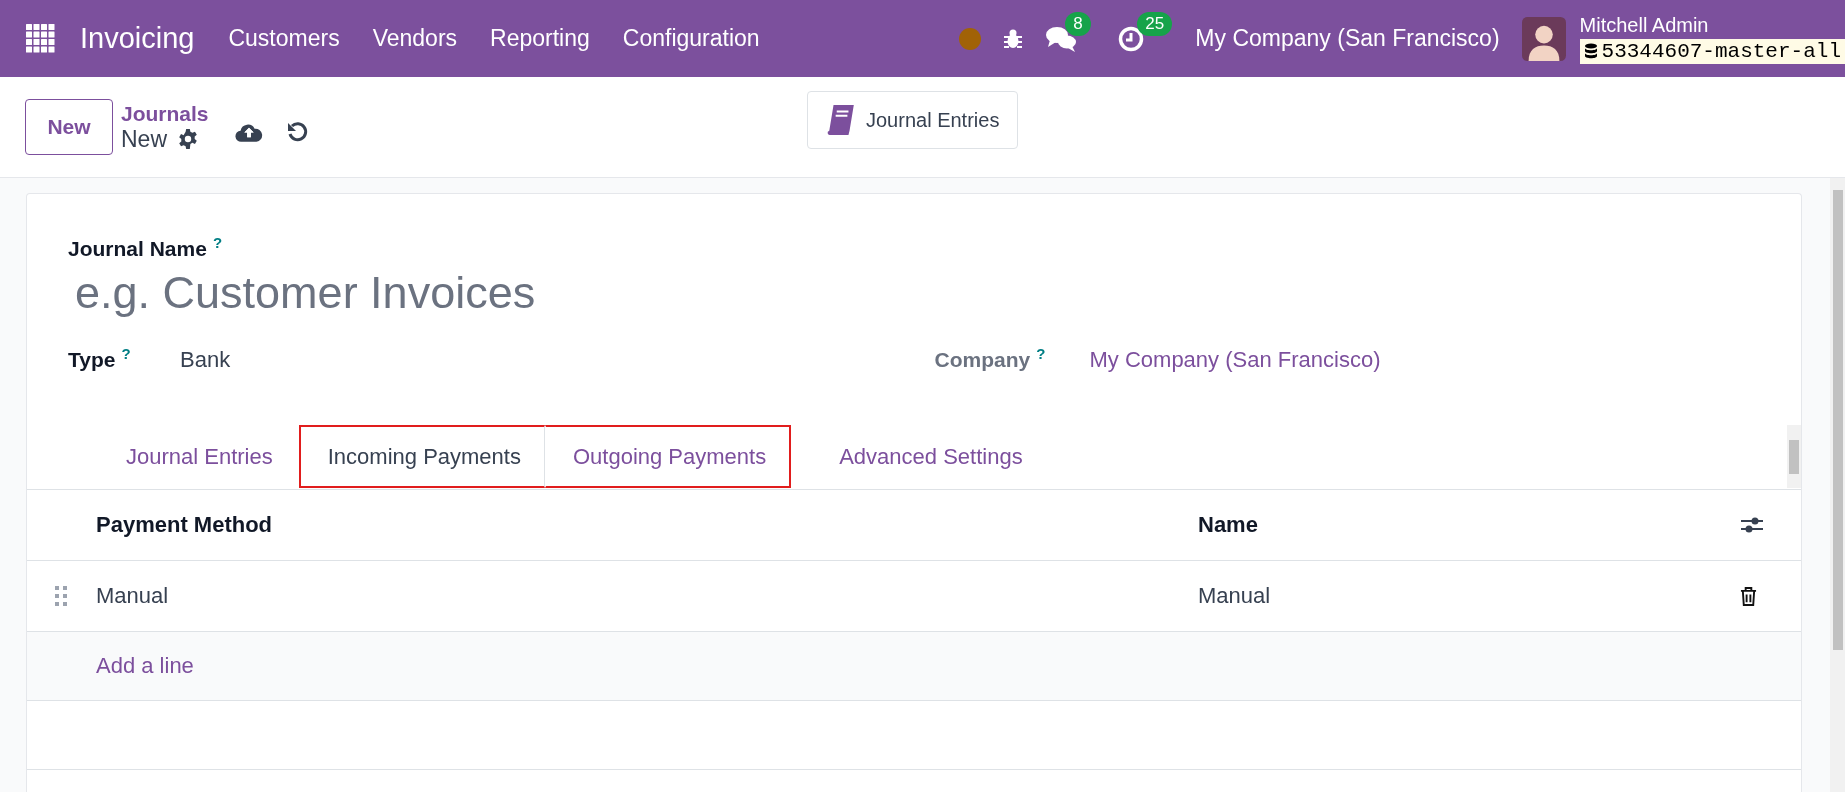 The width and height of the screenshot is (1845, 792). What do you see at coordinates (1752, 525) in the screenshot?
I see `column-options-icon` at bounding box center [1752, 525].